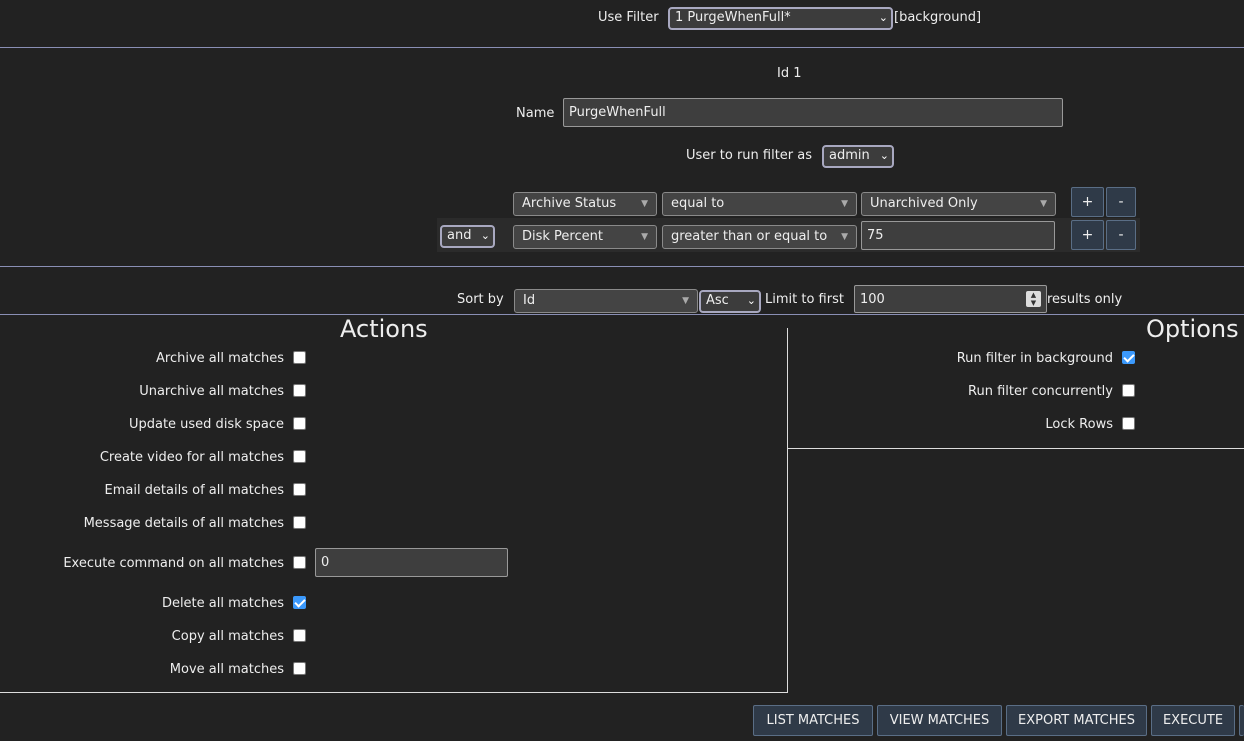 The height and width of the screenshot is (741, 1244). I want to click on term-value-input: 75, so click(958, 235).